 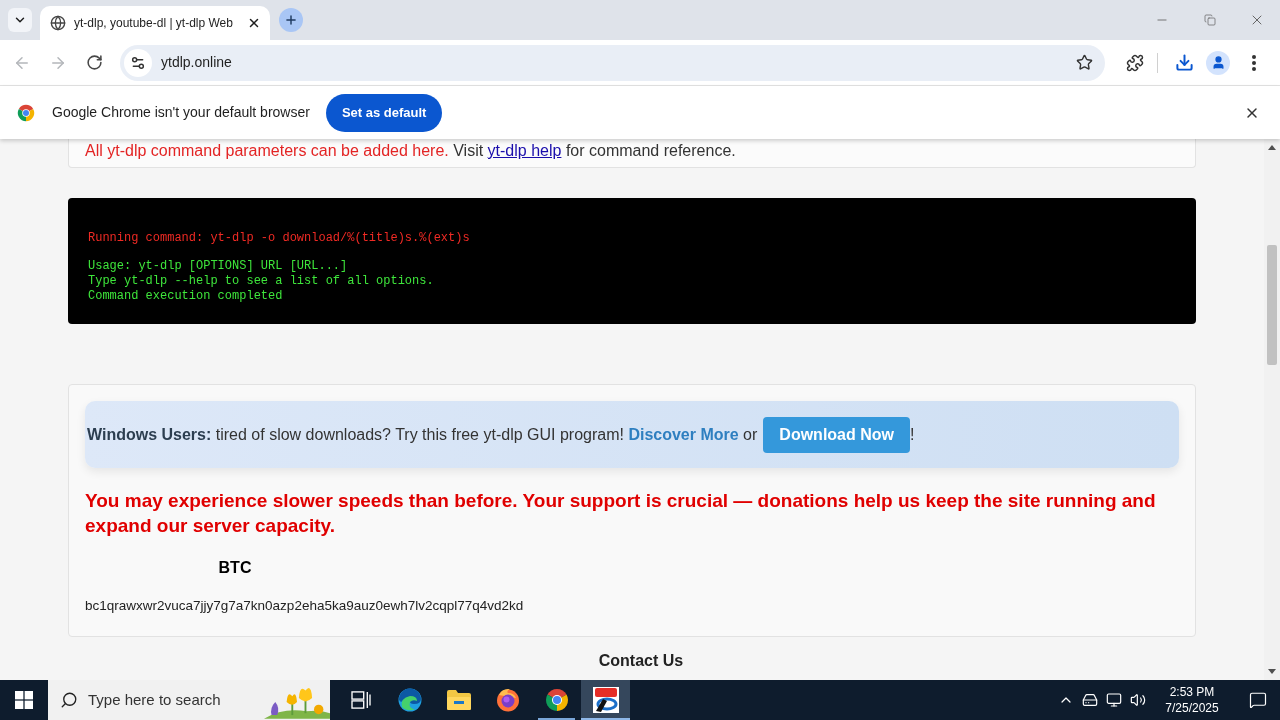 What do you see at coordinates (254, 23) in the screenshot?
I see `close-icon` at bounding box center [254, 23].